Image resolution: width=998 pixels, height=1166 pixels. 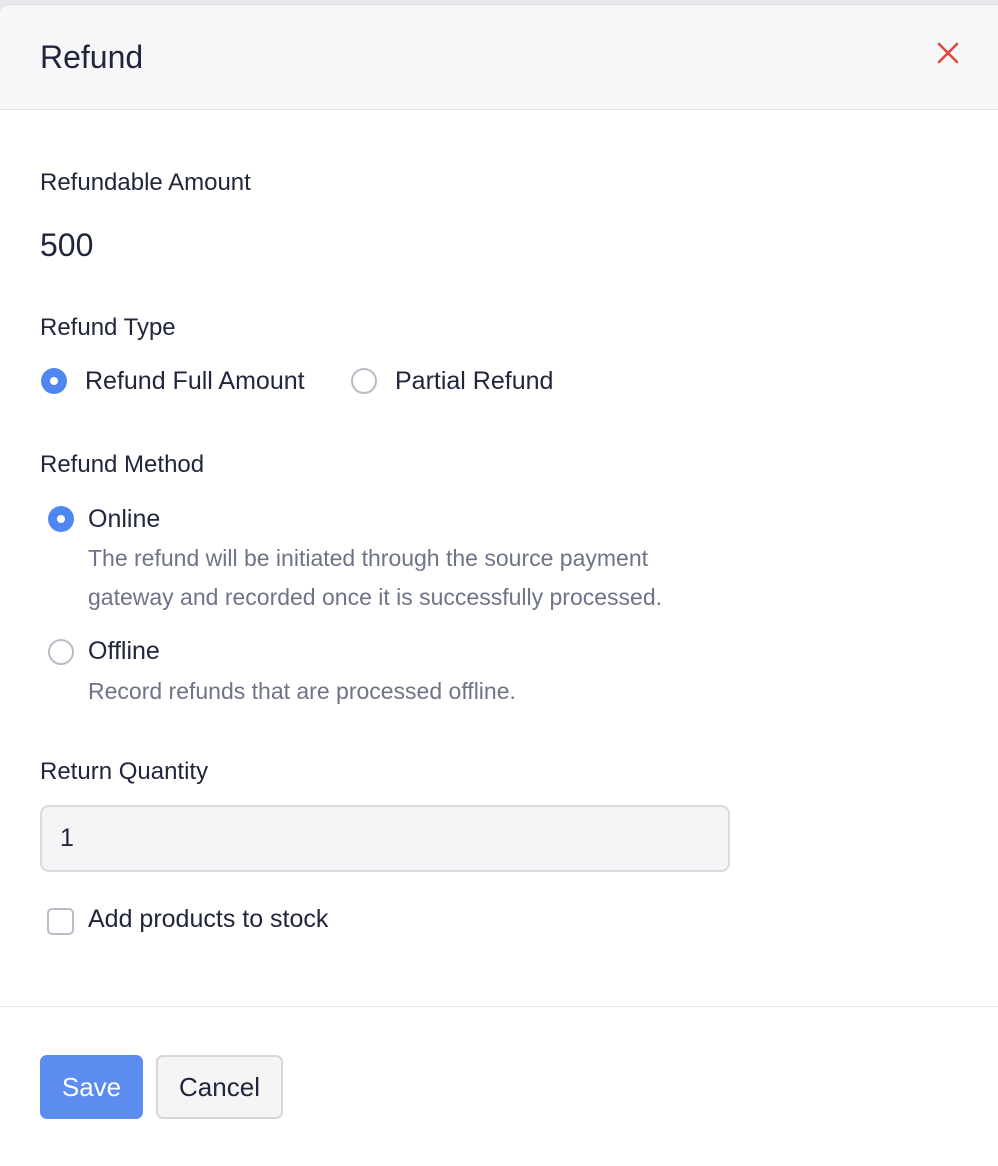 What do you see at coordinates (208, 919) in the screenshot?
I see `add-to-stock-label: Add products to stock` at bounding box center [208, 919].